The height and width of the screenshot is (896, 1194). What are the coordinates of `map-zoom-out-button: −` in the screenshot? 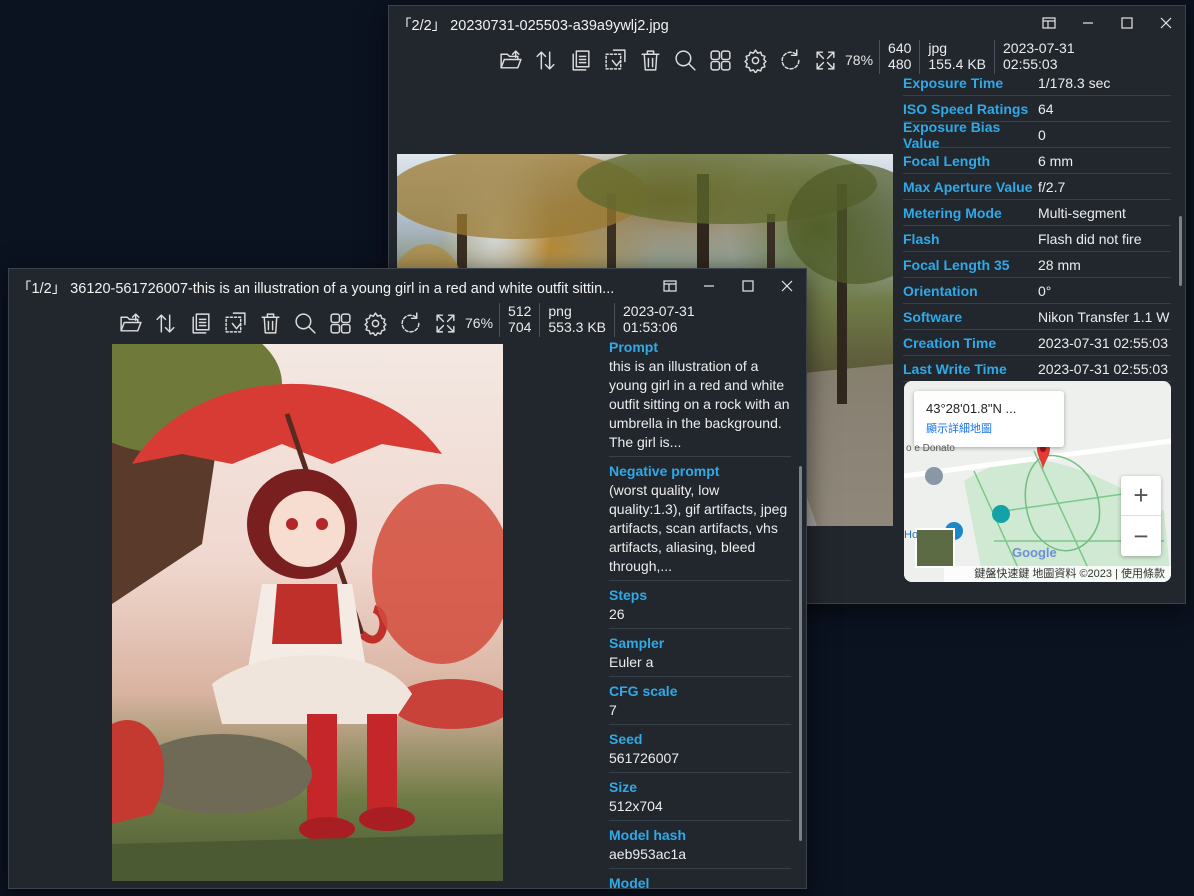 It's located at (1141, 536).